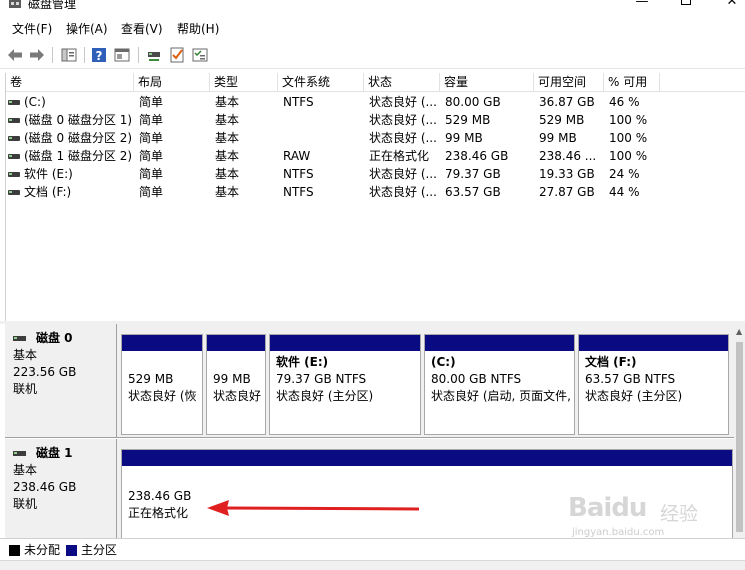  Describe the element at coordinates (87, 29) in the screenshot. I see `menu-action: 操作(A)` at that location.